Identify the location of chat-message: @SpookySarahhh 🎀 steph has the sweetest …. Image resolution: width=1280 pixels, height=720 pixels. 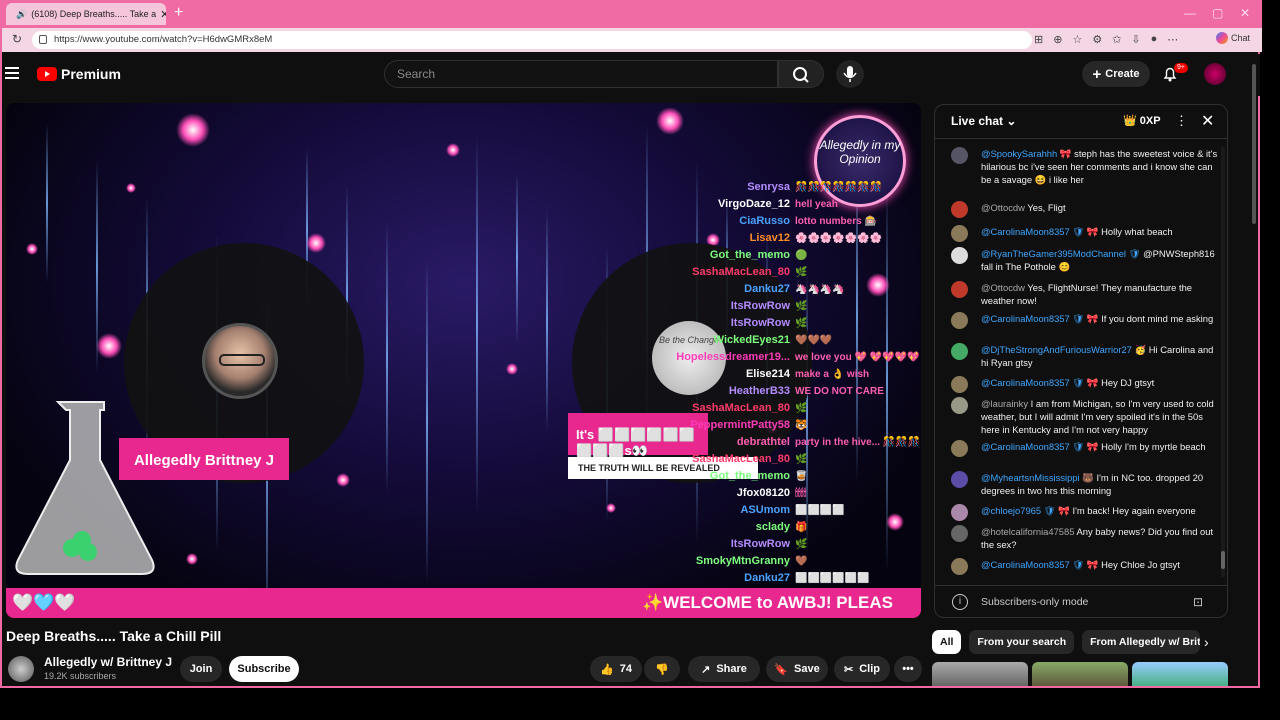
(1086, 166).